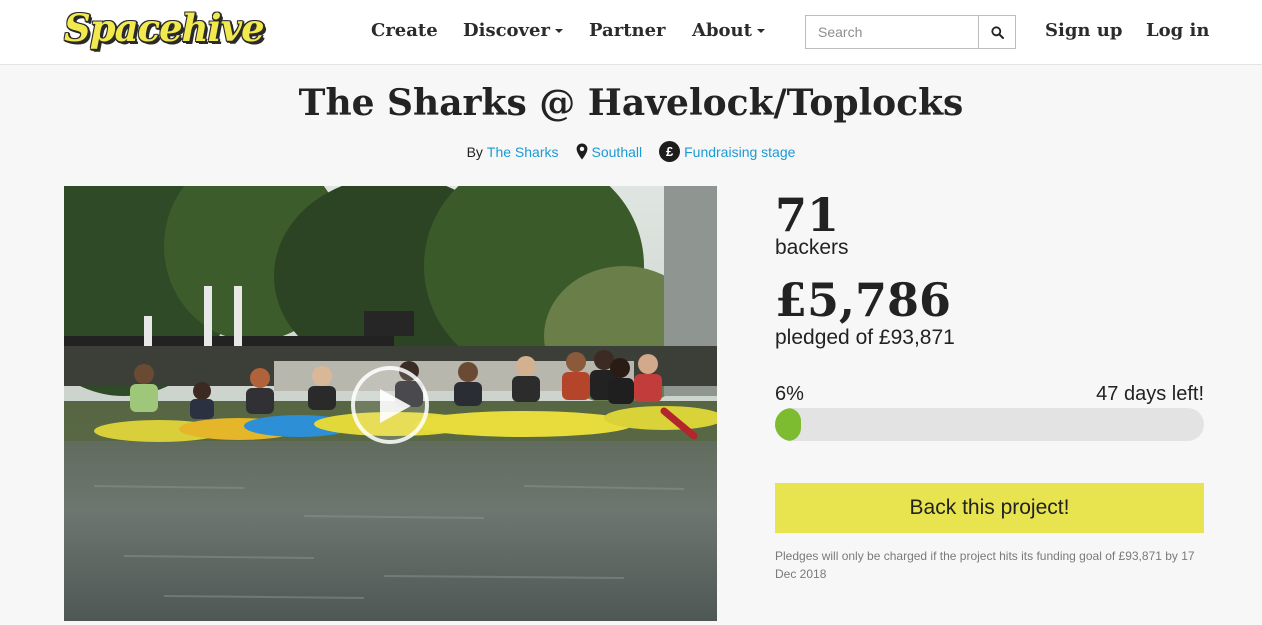 This screenshot has width=1262, height=625. I want to click on stage-group: £ Fundraising stage, so click(727, 151).